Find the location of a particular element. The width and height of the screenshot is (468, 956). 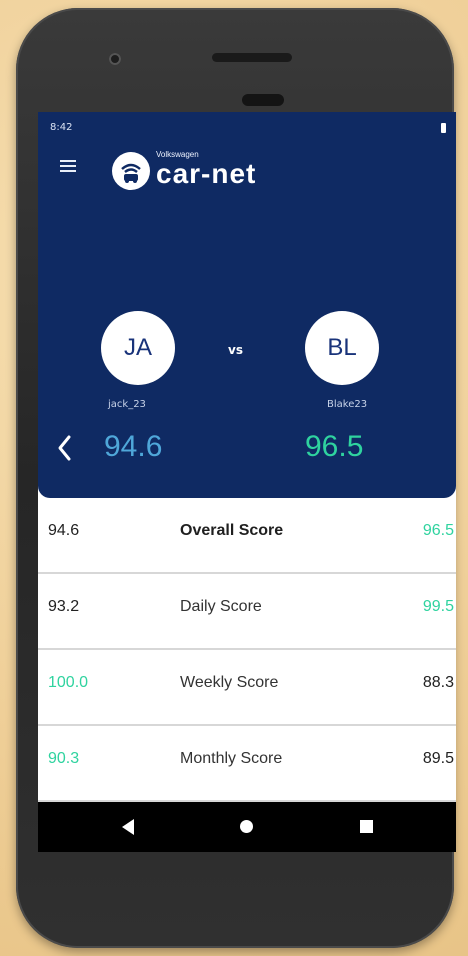

recent-square-icon is located at coordinates (366, 826).